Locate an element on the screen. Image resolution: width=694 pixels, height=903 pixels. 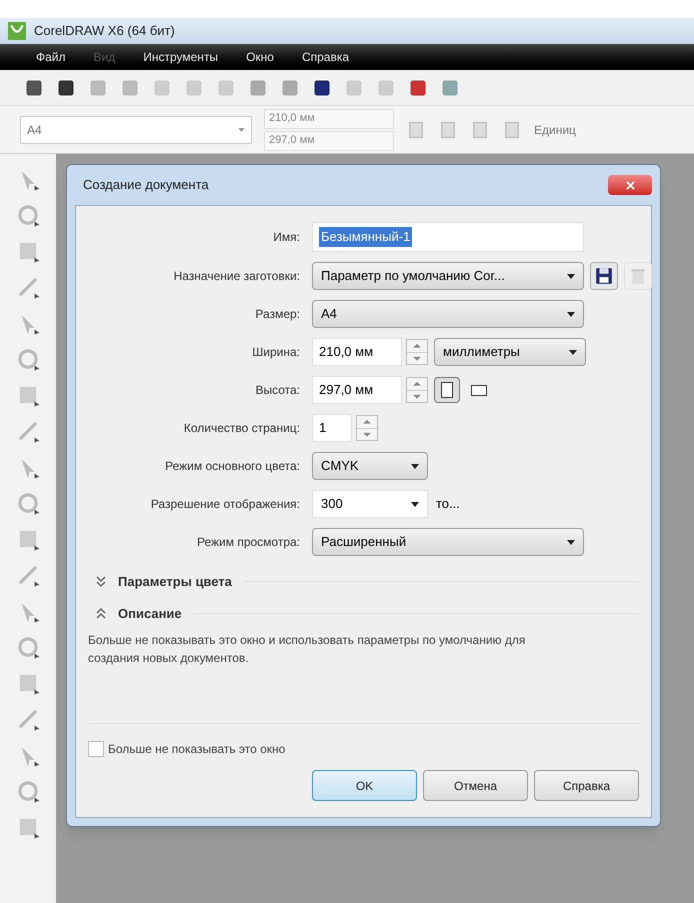
save-icon is located at coordinates (604, 276).